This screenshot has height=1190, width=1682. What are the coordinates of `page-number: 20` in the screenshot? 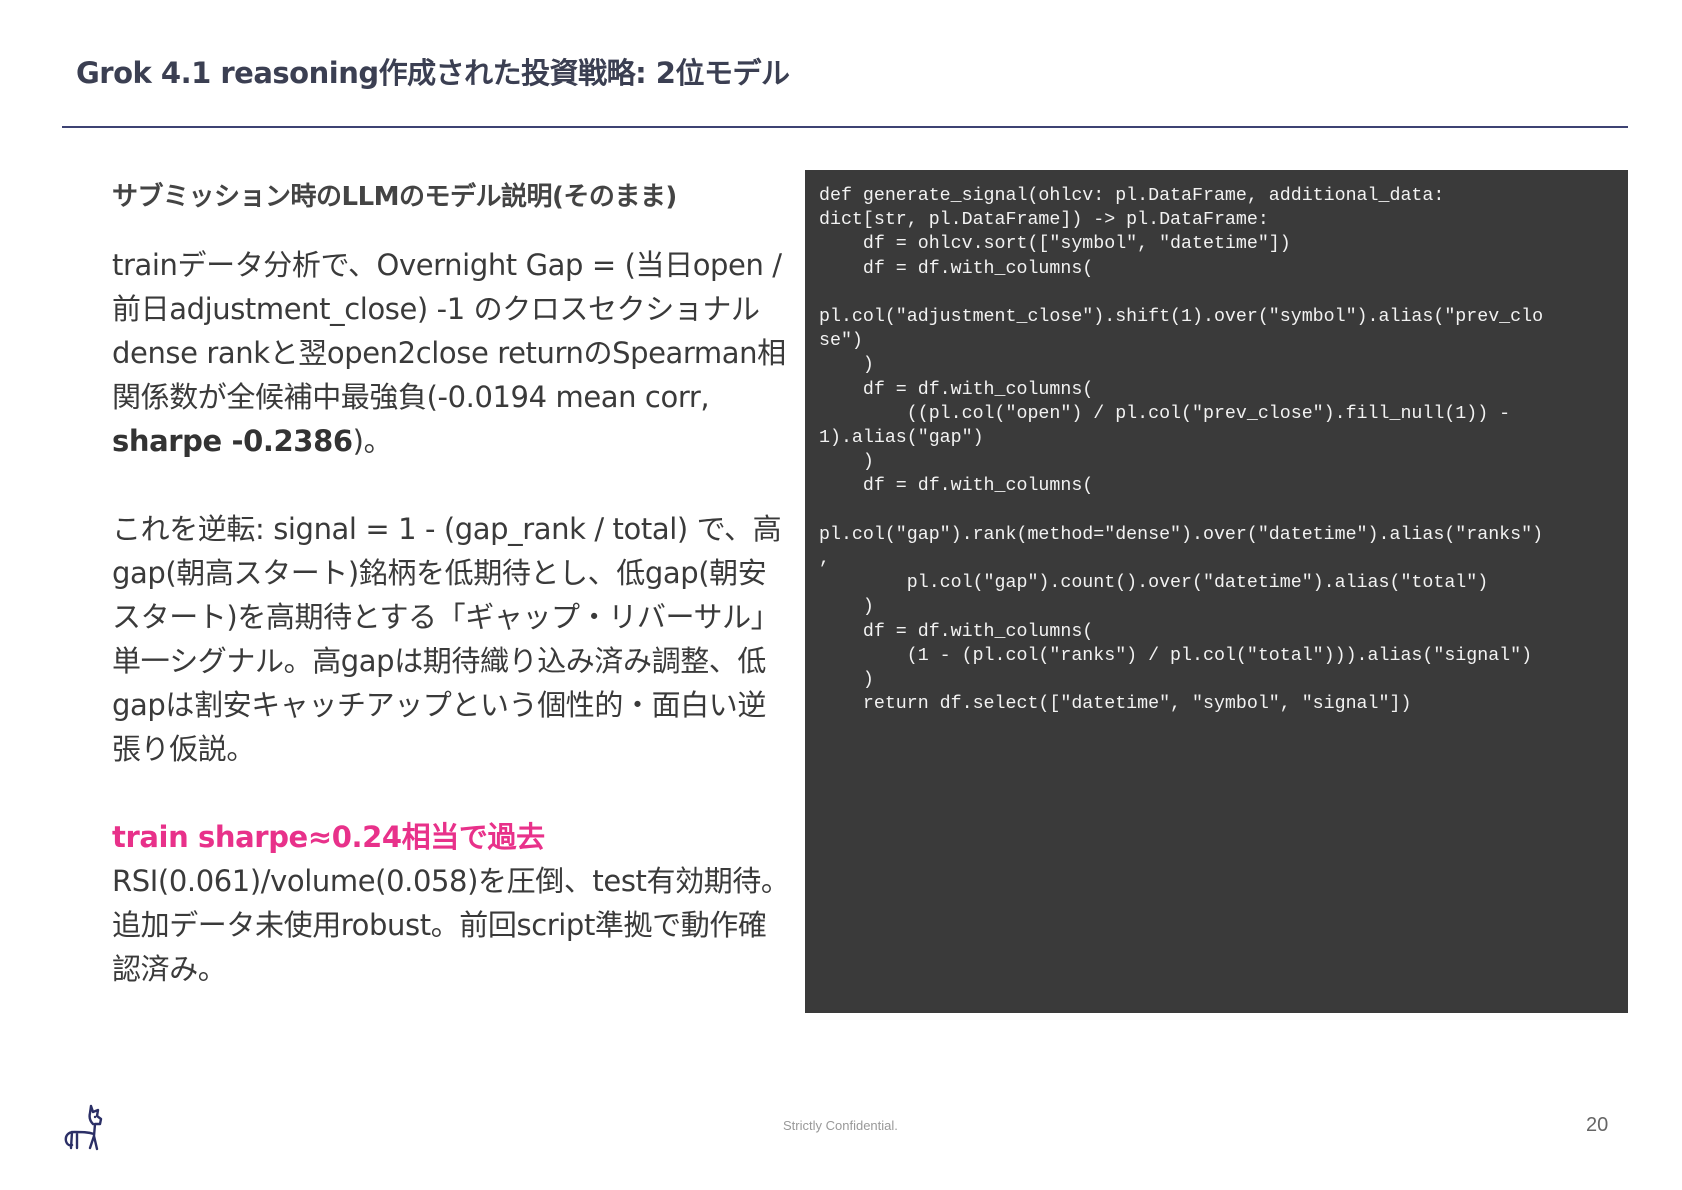 It's located at (1597, 1125).